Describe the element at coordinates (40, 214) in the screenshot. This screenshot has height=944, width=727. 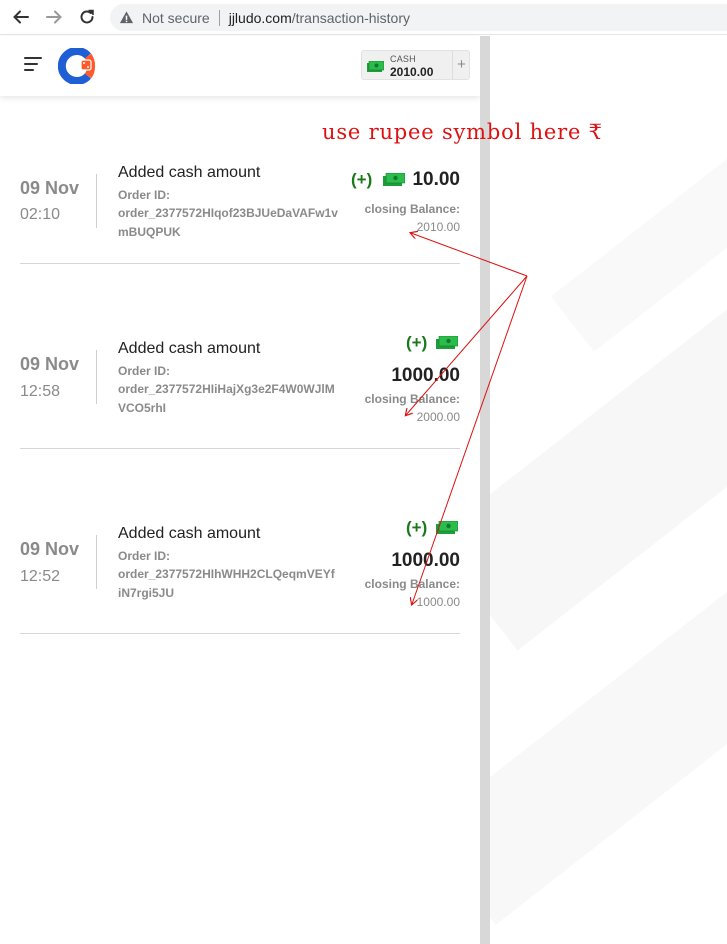
I see `txn-time: 02:10` at that location.